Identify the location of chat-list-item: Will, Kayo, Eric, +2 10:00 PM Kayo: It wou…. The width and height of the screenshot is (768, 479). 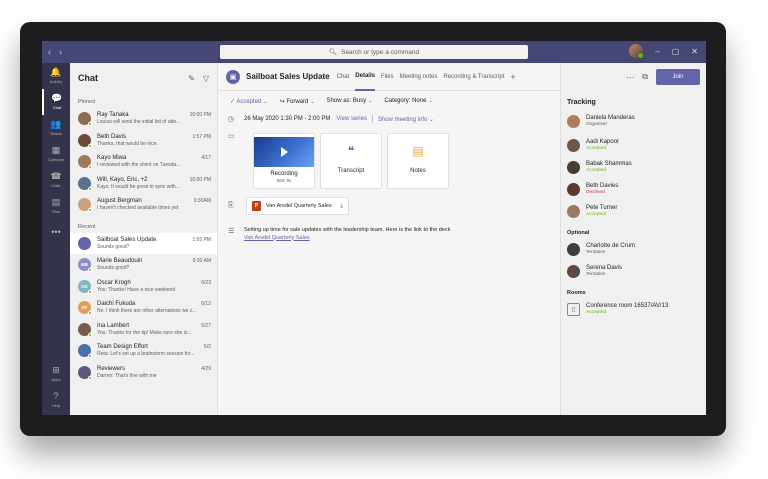
(143, 184).